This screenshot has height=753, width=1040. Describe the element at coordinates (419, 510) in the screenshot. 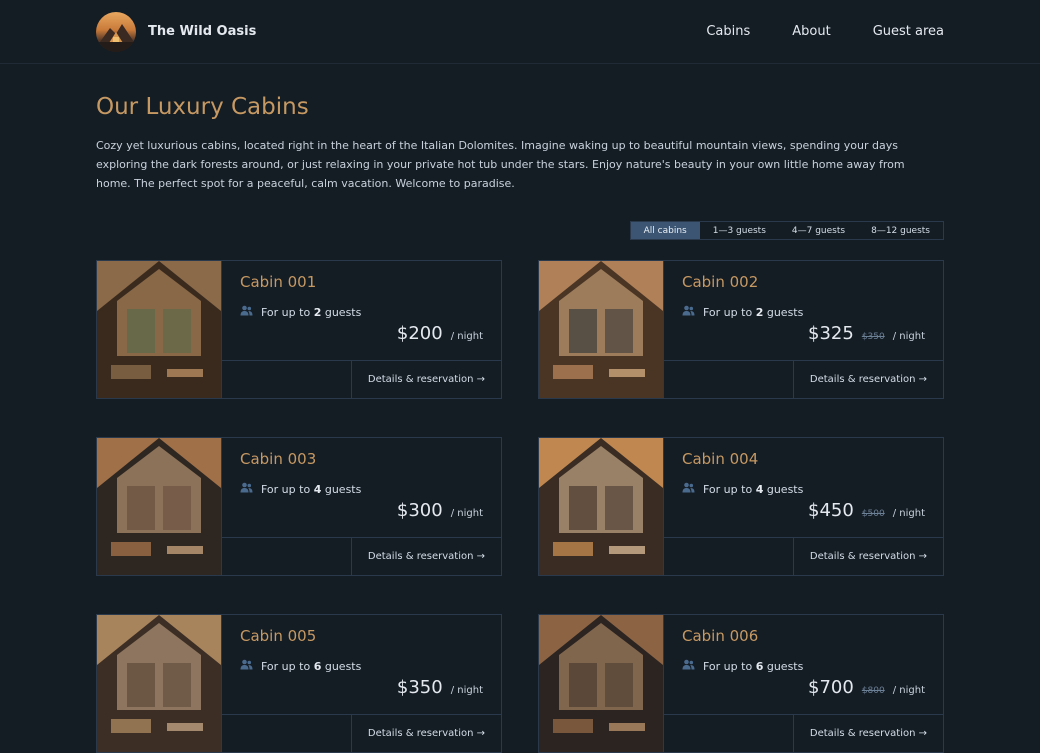

I see `price-current: $300` at that location.